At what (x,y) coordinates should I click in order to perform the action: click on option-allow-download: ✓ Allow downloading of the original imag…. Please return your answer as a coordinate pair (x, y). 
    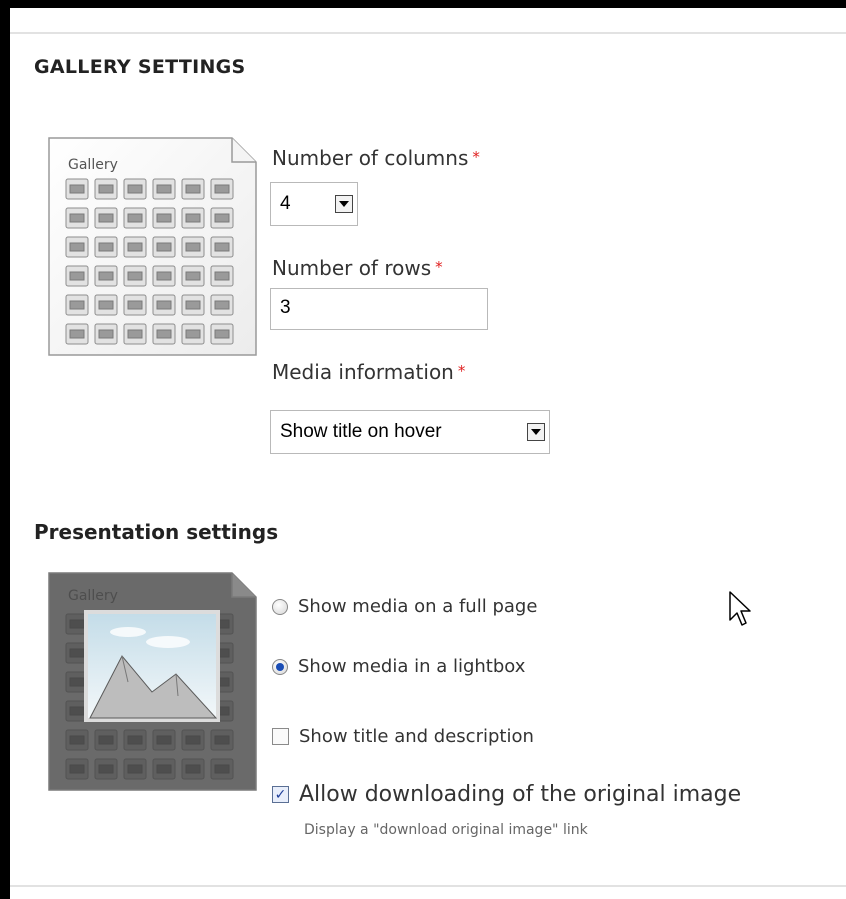
    Looking at the image, I should click on (506, 794).